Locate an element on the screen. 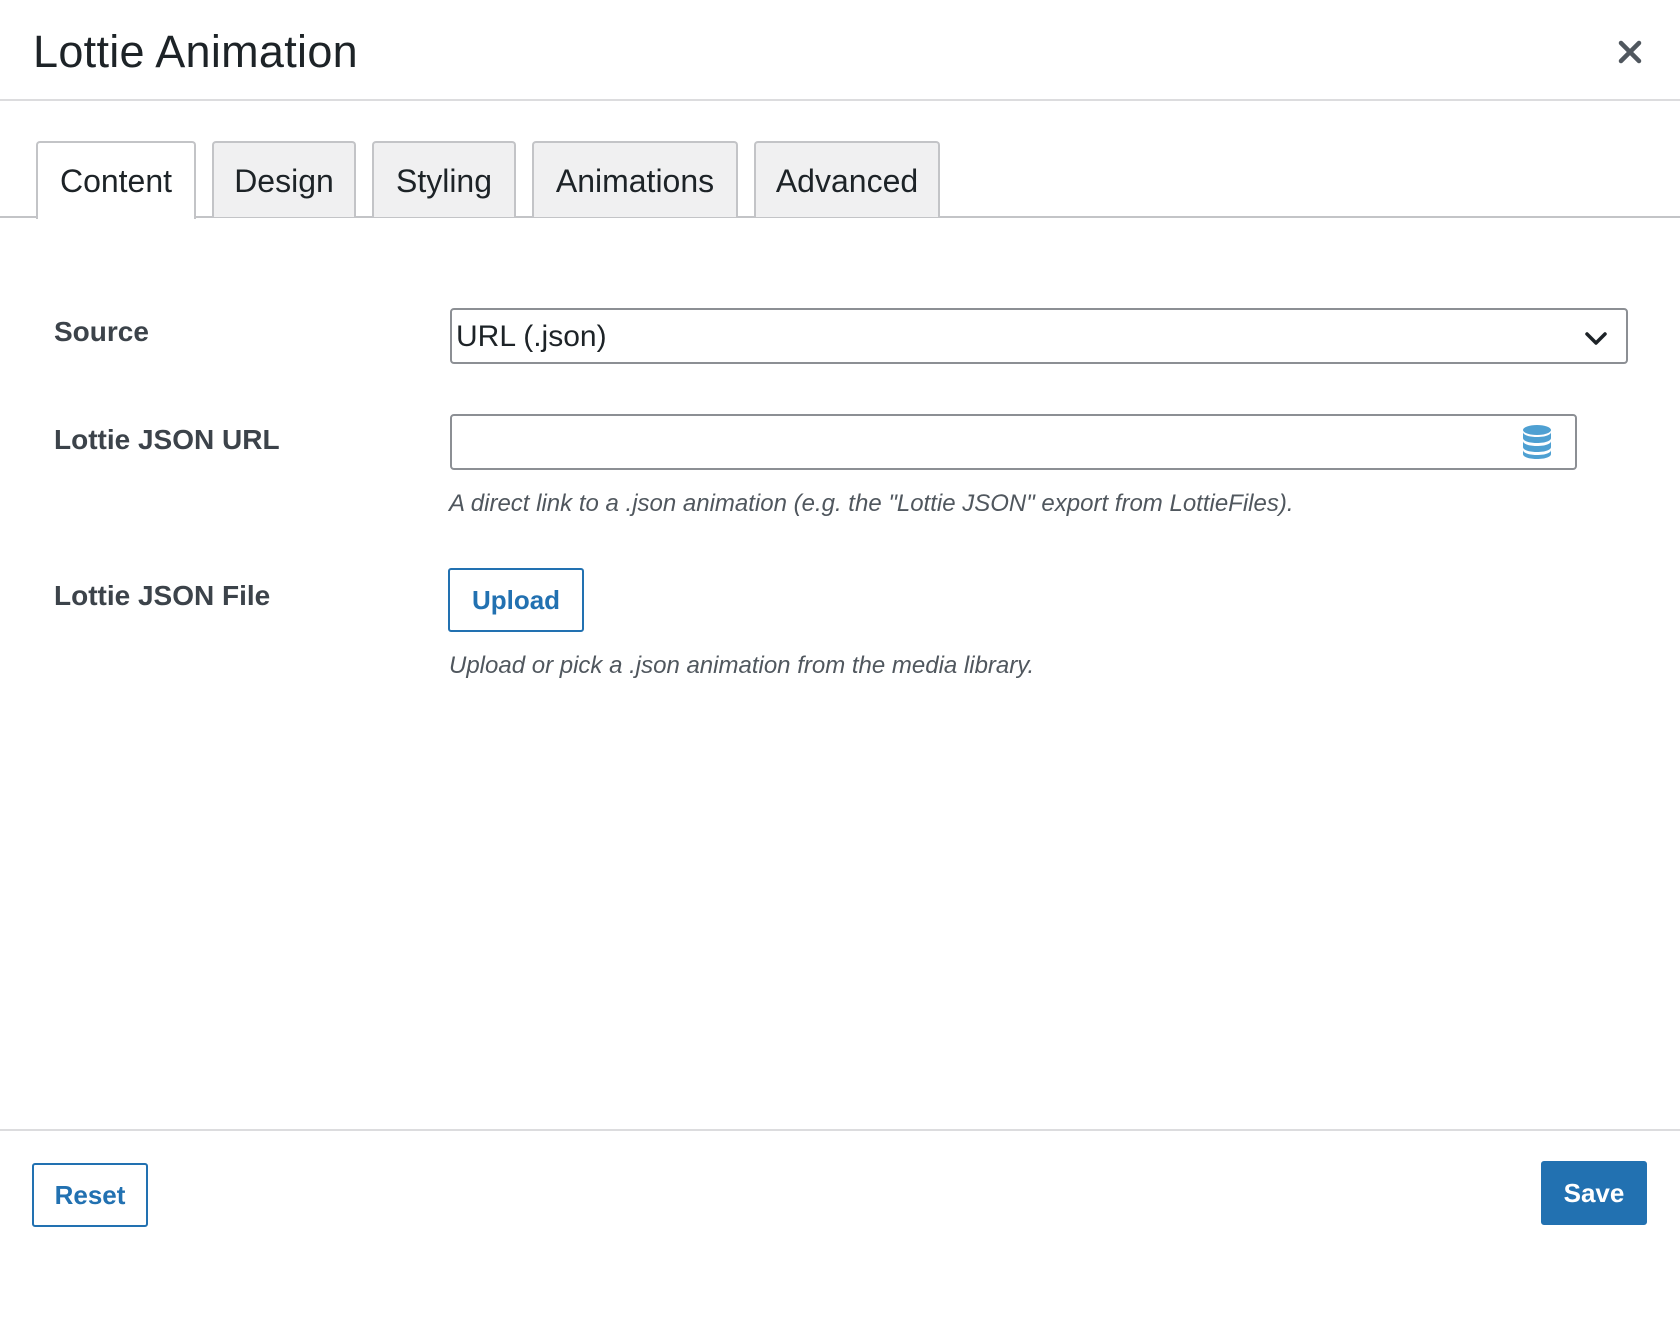  source-label: Source is located at coordinates (101, 331).